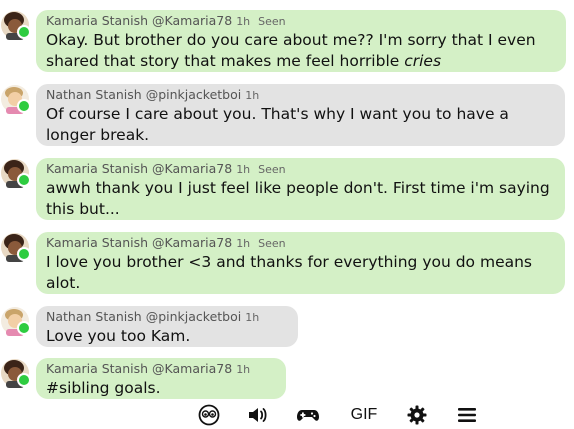 The width and height of the screenshot is (574, 429). What do you see at coordinates (118, 336) in the screenshot?
I see `message-text: Love you too Kam.` at bounding box center [118, 336].